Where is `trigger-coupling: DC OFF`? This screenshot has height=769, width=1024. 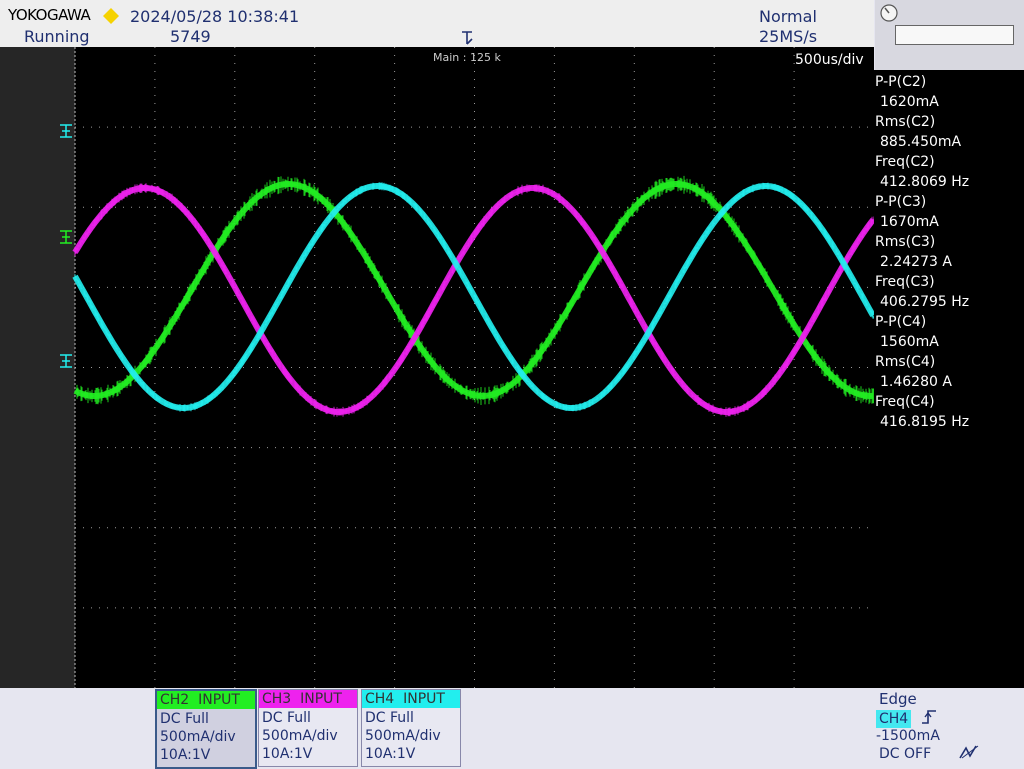 trigger-coupling: DC OFF is located at coordinates (905, 754).